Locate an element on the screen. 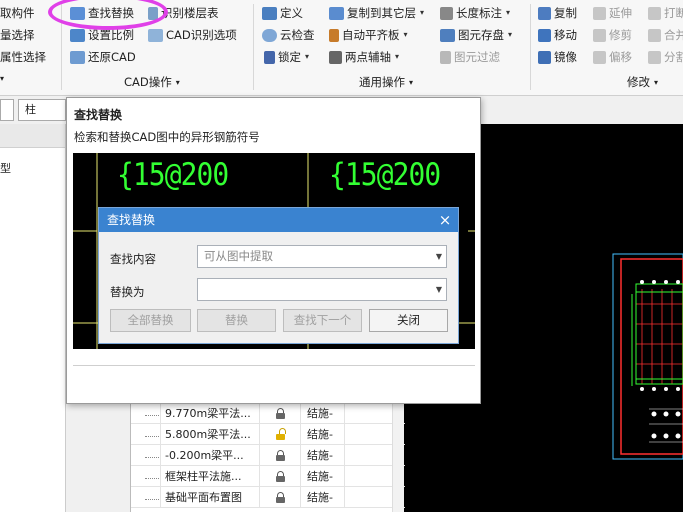  panel-description: 检索和替换CAD图中的异形钢筋符号 is located at coordinates (167, 137).